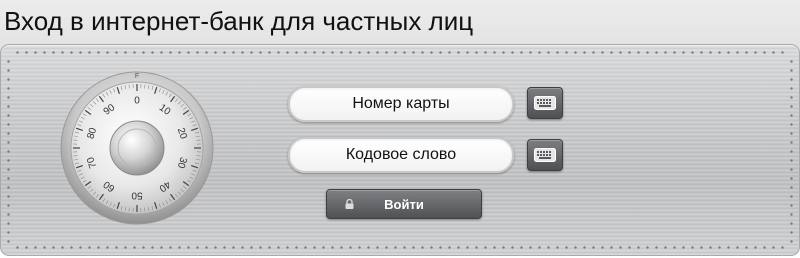  I want to click on card-number-label: Номер карты, so click(401, 103).